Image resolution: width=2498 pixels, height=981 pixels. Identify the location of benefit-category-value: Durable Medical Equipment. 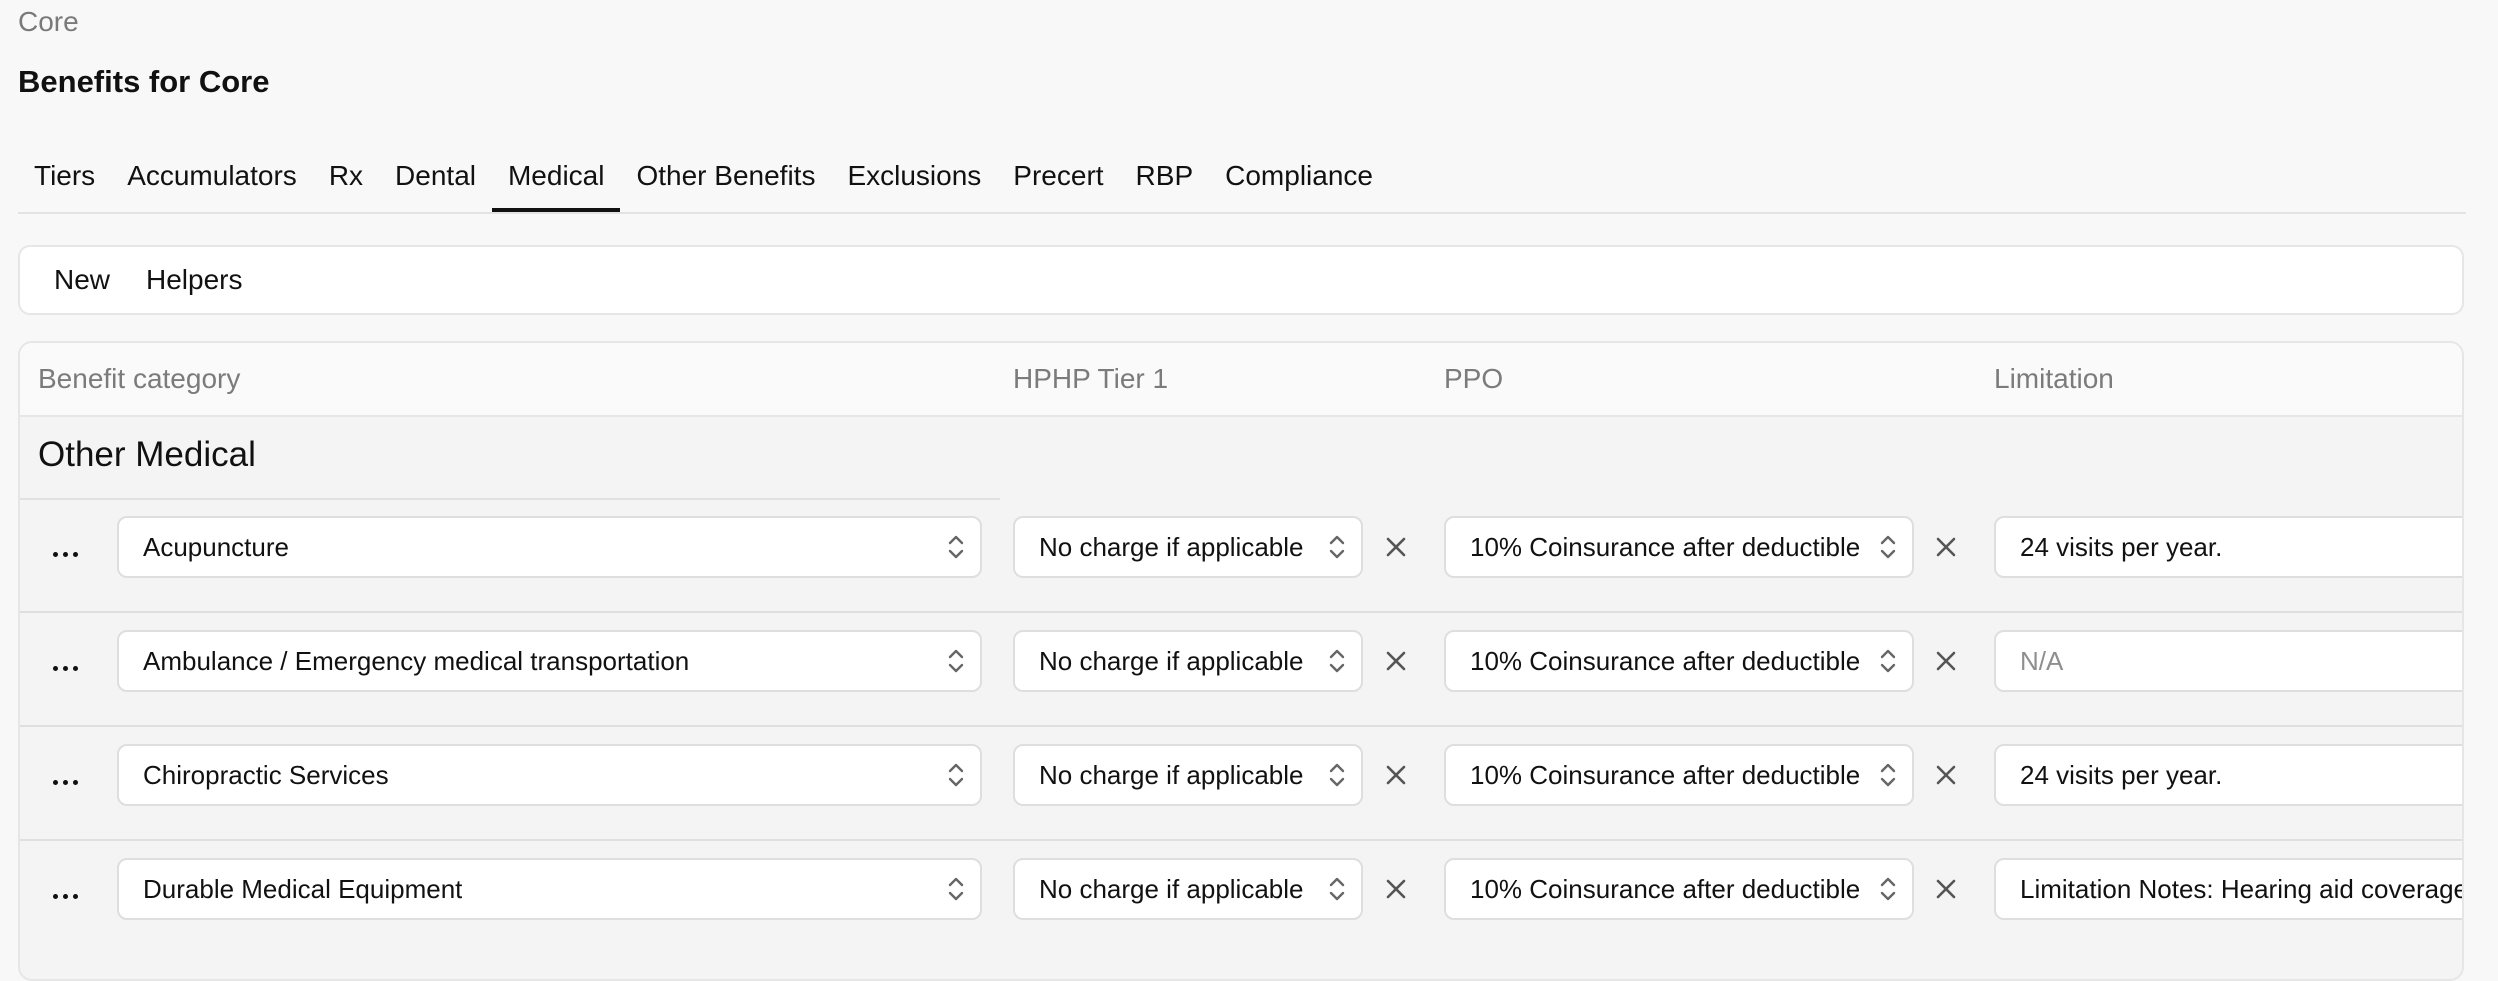
(303, 888).